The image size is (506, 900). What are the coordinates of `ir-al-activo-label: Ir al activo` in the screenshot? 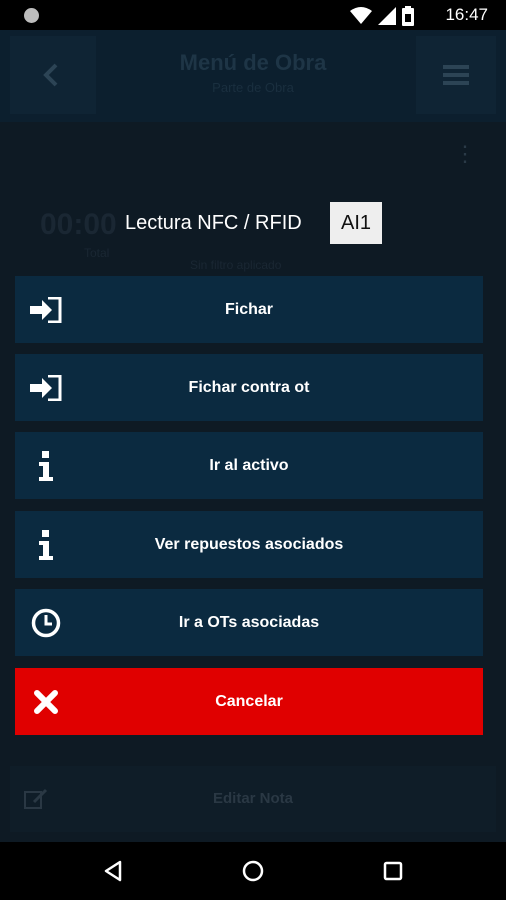 It's located at (249, 465).